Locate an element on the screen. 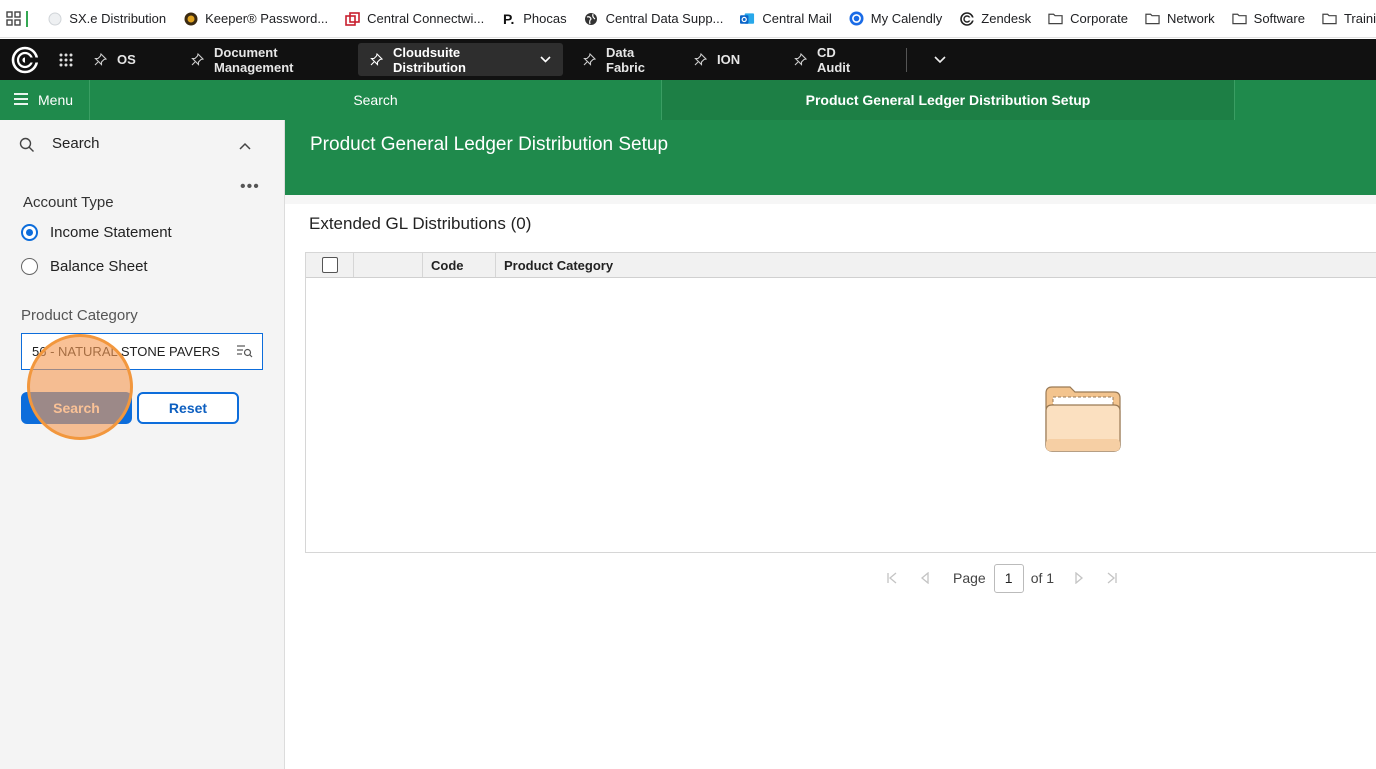 The image size is (1376, 769). globe-icon is located at coordinates (591, 18).